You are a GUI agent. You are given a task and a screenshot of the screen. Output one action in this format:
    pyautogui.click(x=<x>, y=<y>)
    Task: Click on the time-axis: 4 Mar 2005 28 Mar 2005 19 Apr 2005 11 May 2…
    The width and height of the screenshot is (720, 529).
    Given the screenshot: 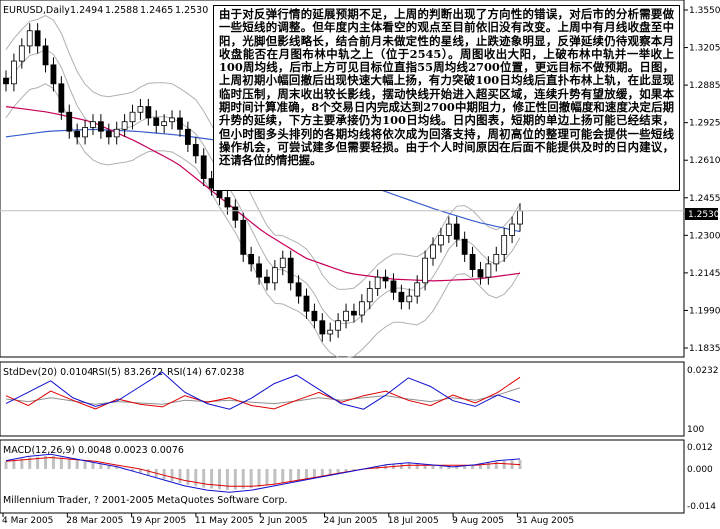 What is the action you would take?
    pyautogui.click(x=288, y=519)
    